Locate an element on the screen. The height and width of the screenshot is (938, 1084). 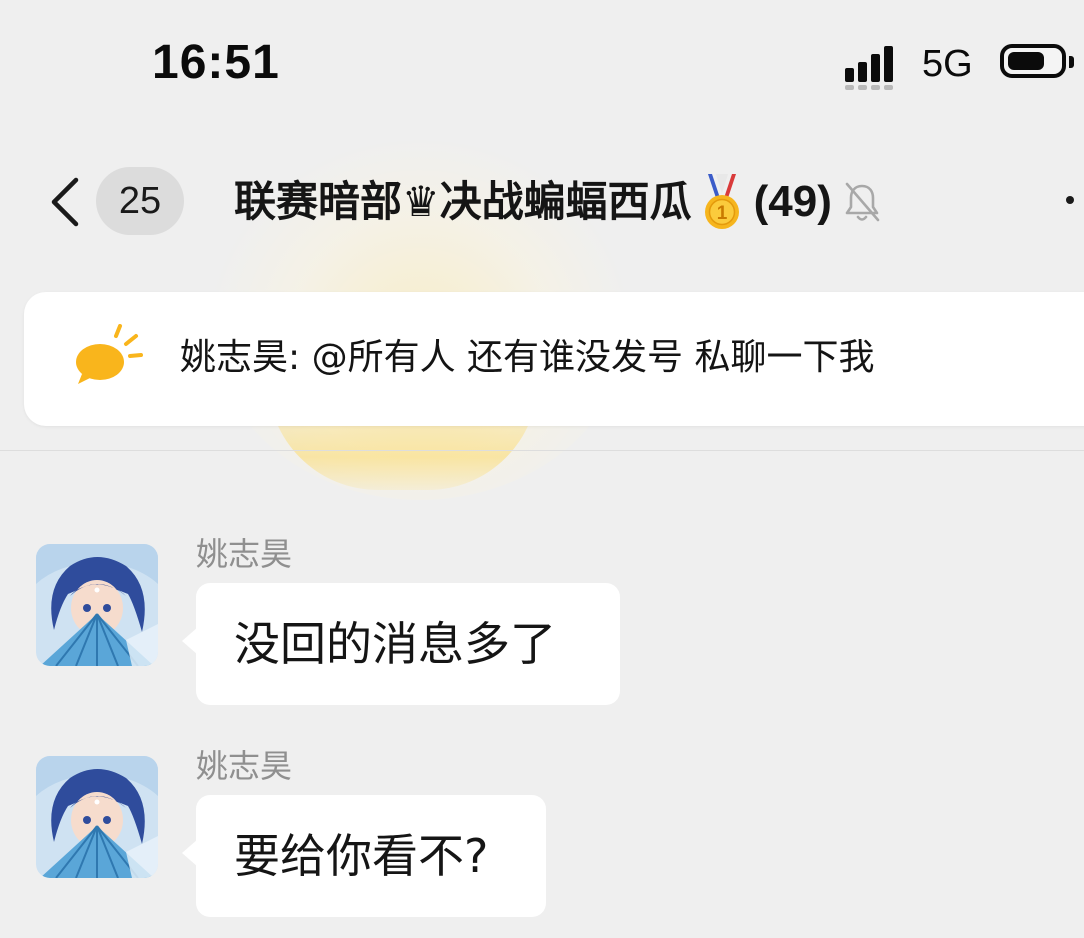
gold-medal-1-icon: 1 is located at coordinates (721, 201).